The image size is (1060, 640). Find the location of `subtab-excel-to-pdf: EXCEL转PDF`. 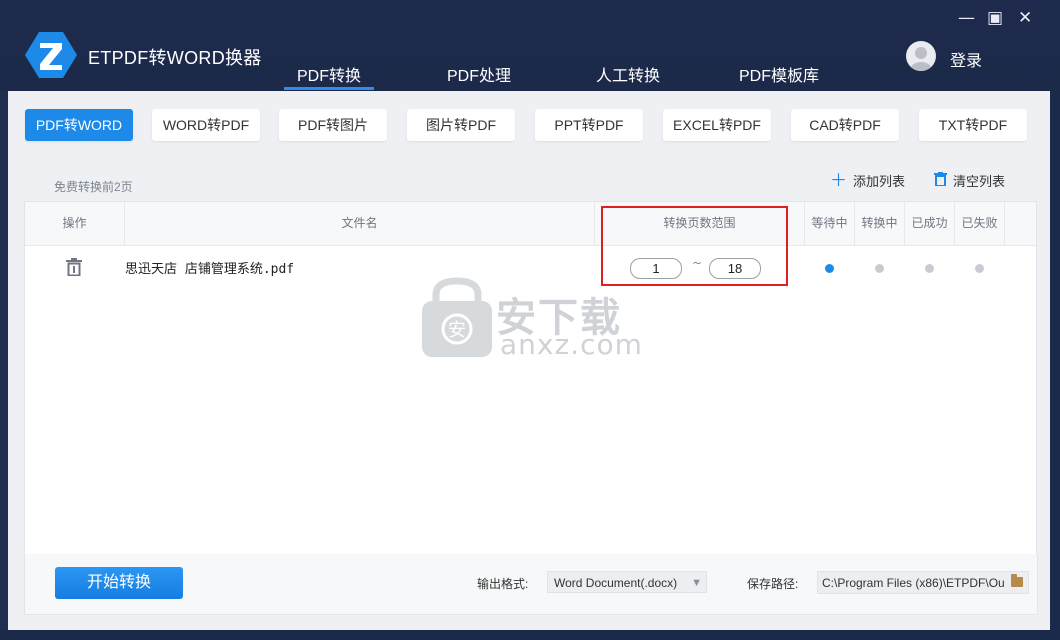

subtab-excel-to-pdf: EXCEL转PDF is located at coordinates (717, 125).